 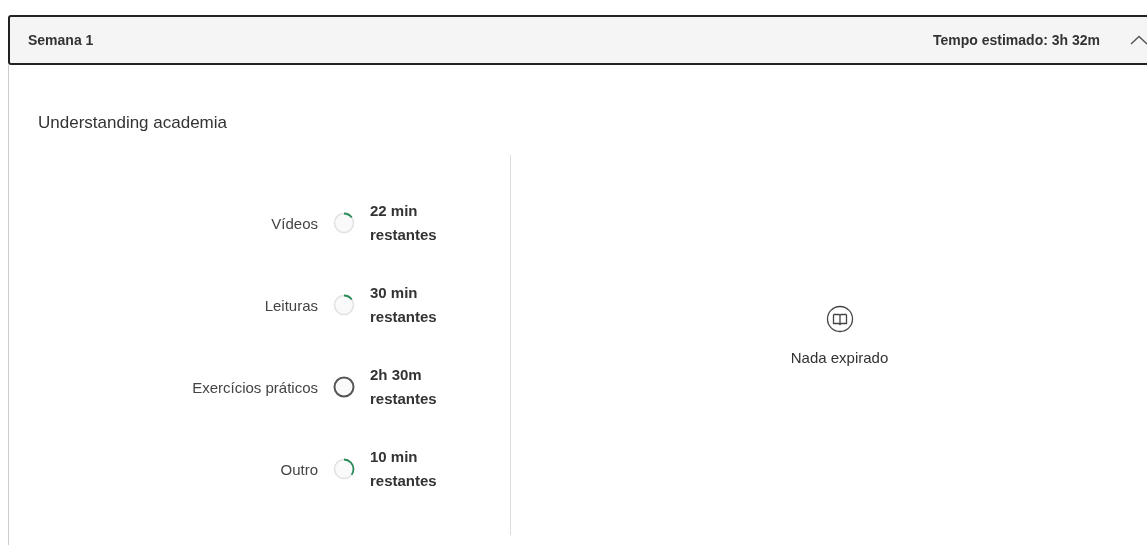 I want to click on activity-label: Outro, so click(x=298, y=469).